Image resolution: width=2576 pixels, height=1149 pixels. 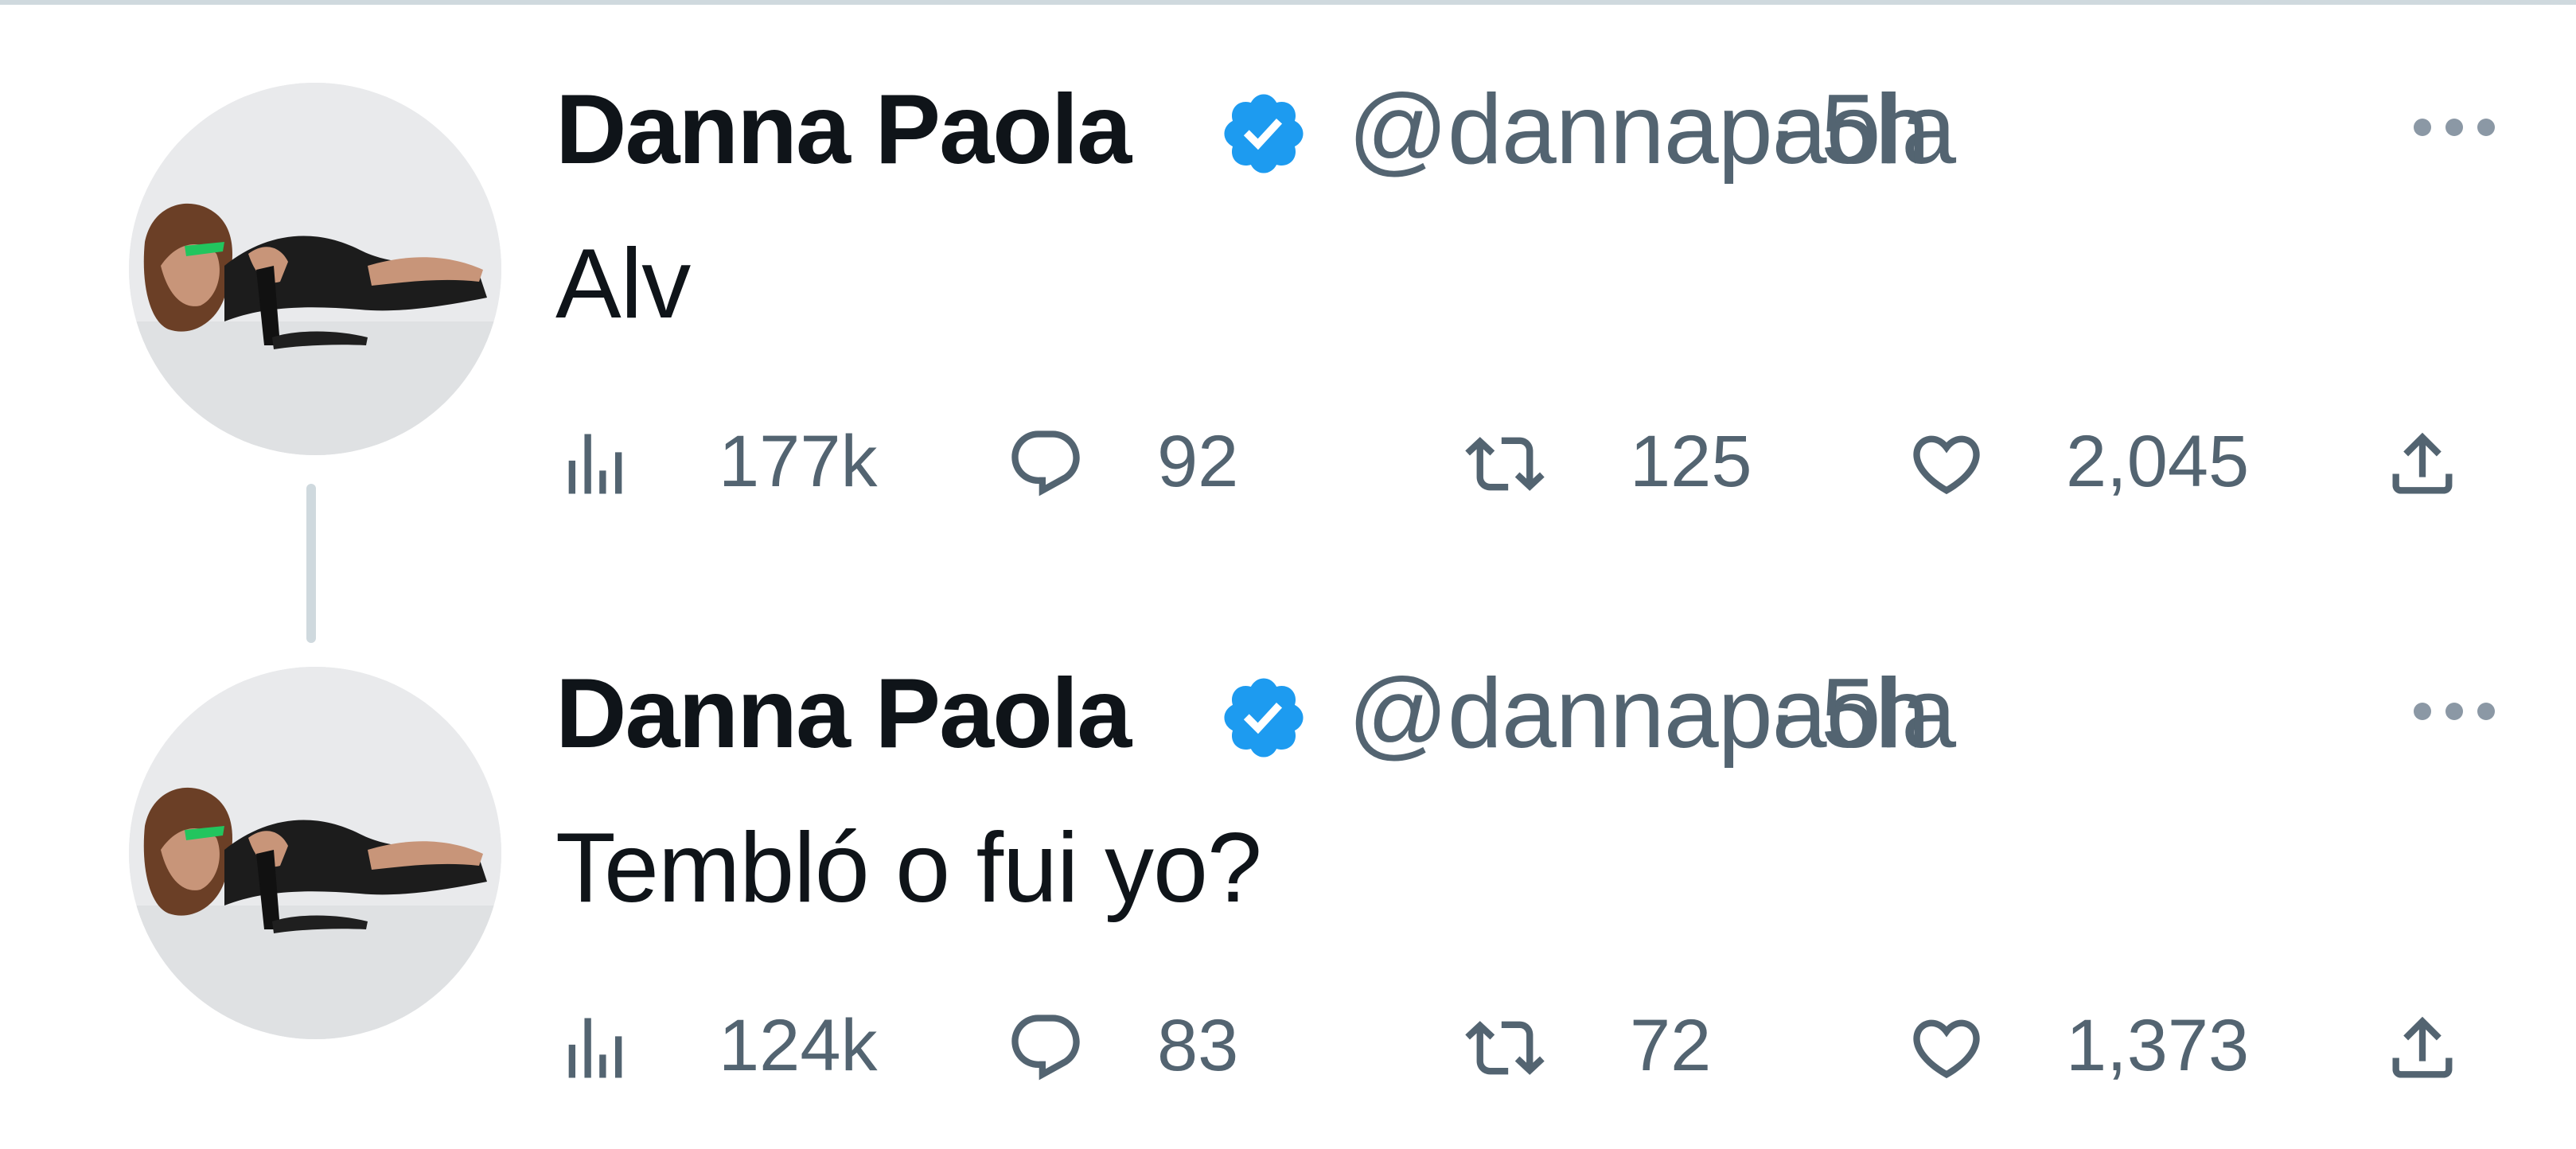 I want to click on retweet-count: 72, so click(x=1671, y=1045).